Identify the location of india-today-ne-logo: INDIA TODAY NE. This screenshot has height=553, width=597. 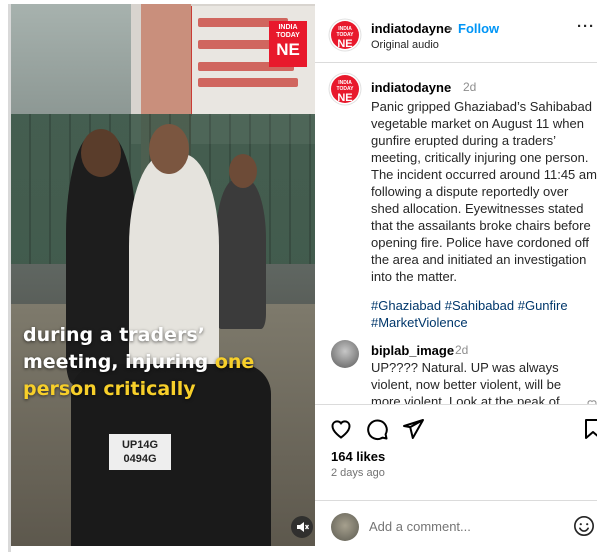
(288, 44).